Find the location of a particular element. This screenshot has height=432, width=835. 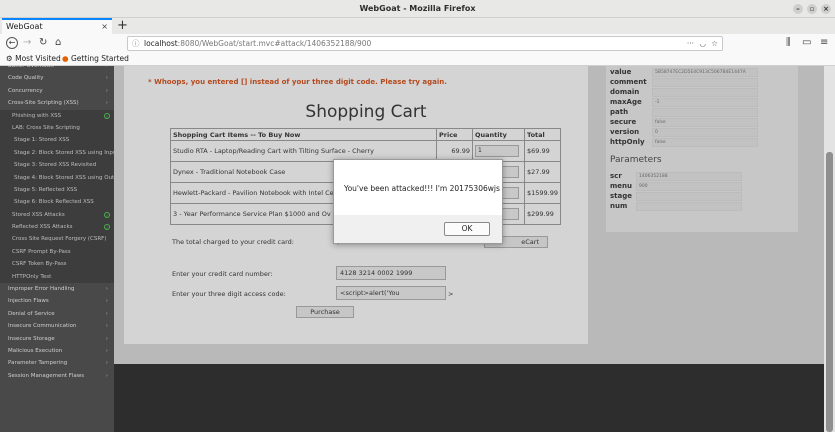

sidebar-item: Parameter Tampering › is located at coordinates (57, 363).